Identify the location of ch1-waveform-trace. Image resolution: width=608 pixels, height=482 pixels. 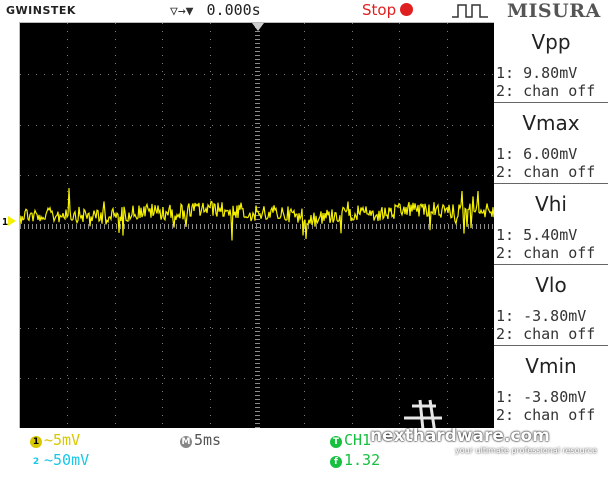
(257, 214).